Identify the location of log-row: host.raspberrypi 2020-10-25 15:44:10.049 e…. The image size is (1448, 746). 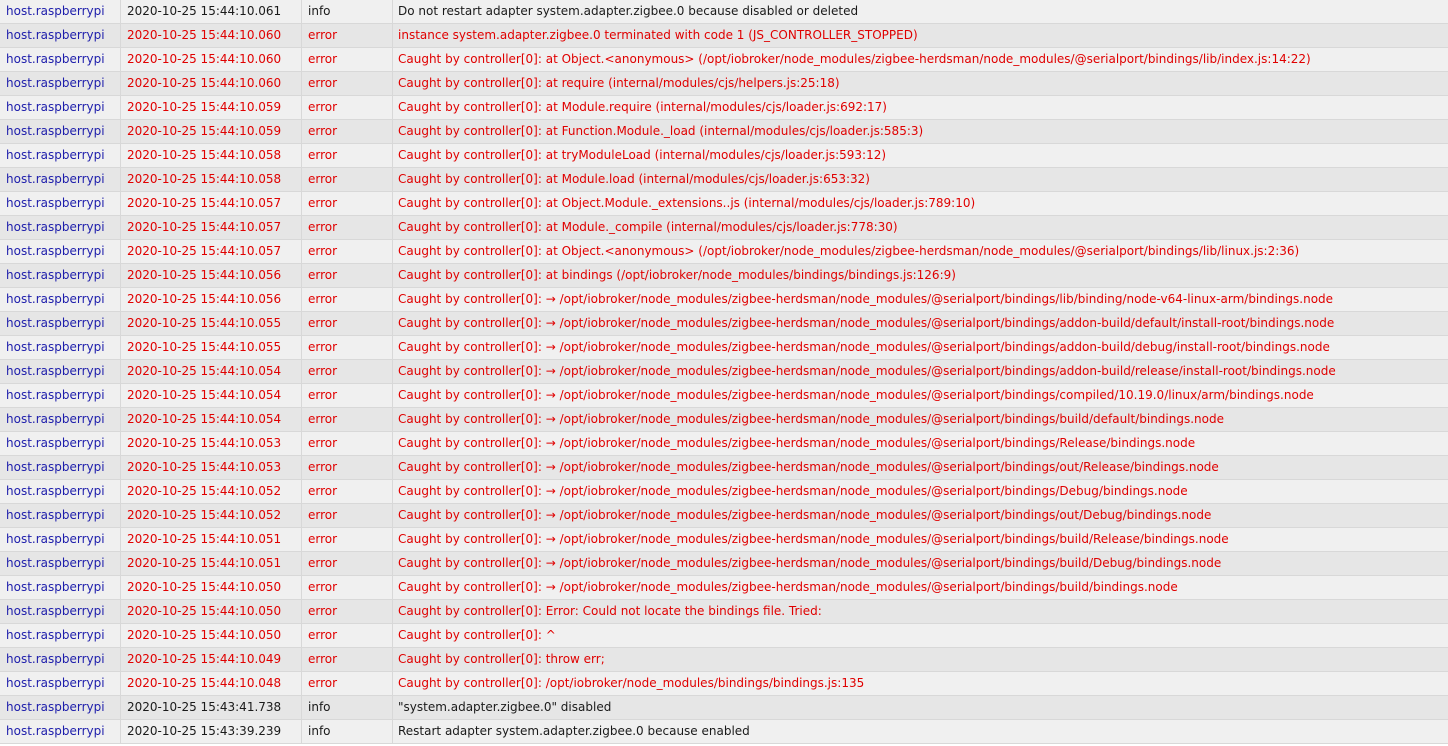
(724, 660).